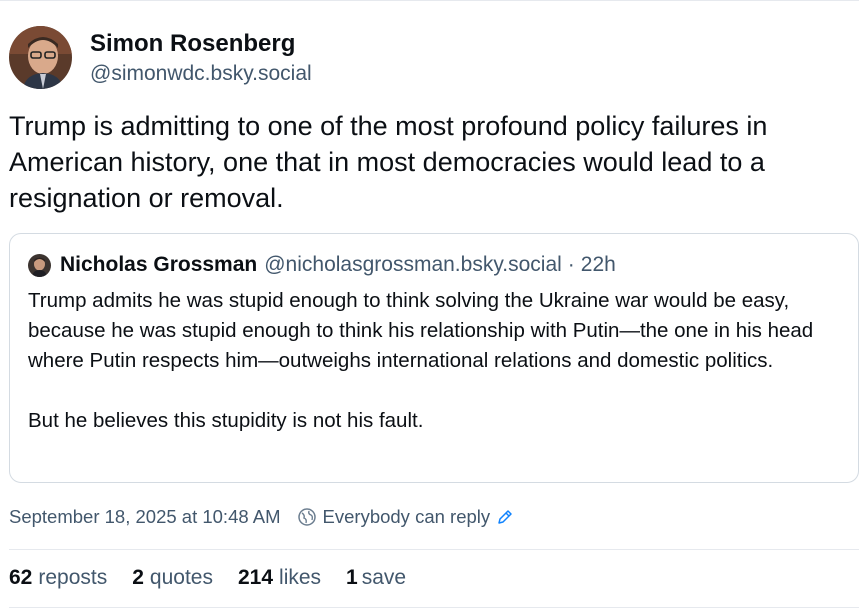 The height and width of the screenshot is (609, 859). I want to click on reposts-label: reposts, so click(73, 577).